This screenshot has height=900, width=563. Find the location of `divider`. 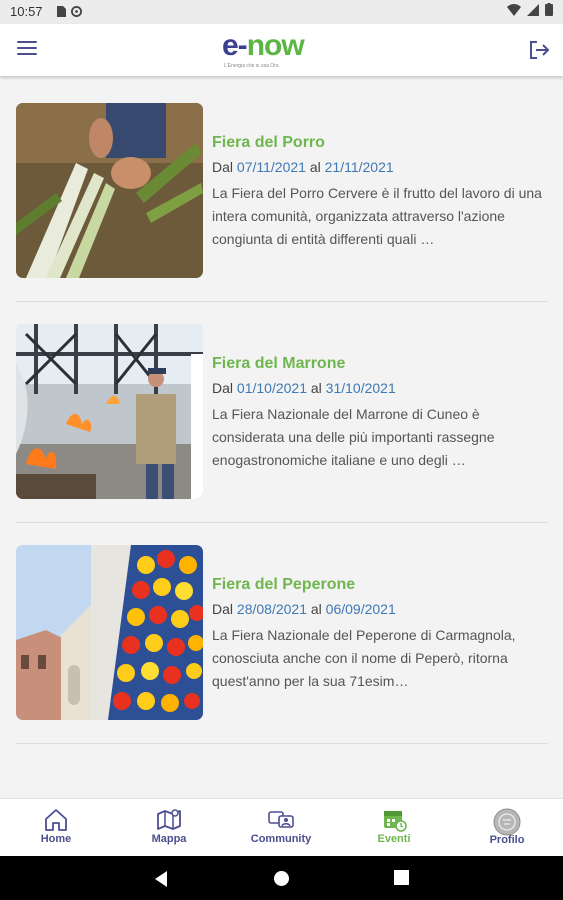

divider is located at coordinates (282, 743).